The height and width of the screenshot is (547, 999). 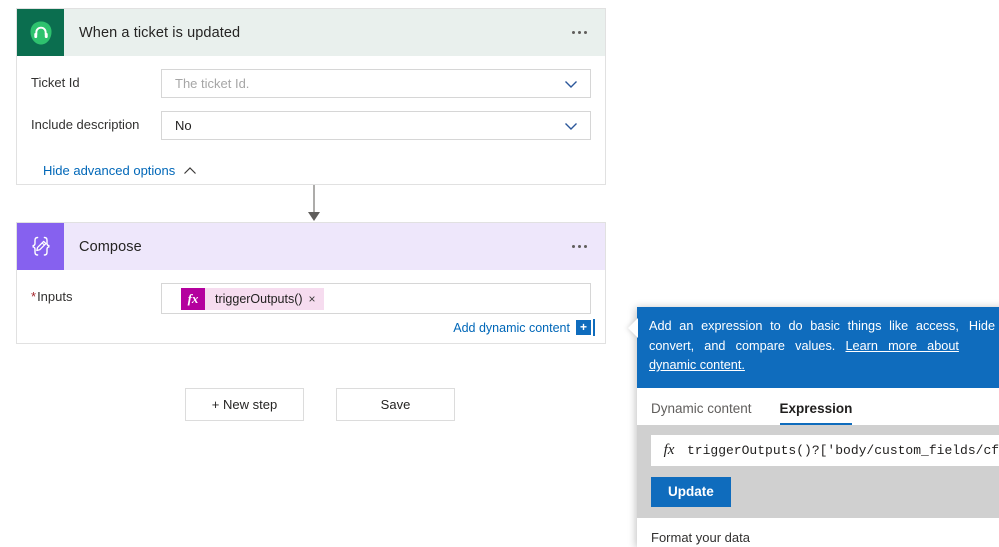 I want to click on tab-dynamic-content: Dynamic content, so click(x=701, y=413).